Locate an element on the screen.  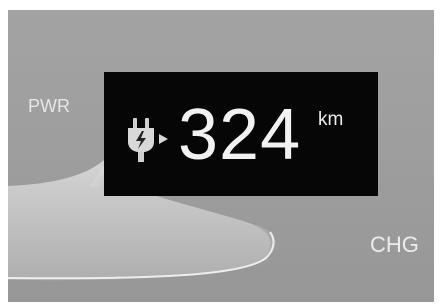
range-unit: km is located at coordinates (331, 119).